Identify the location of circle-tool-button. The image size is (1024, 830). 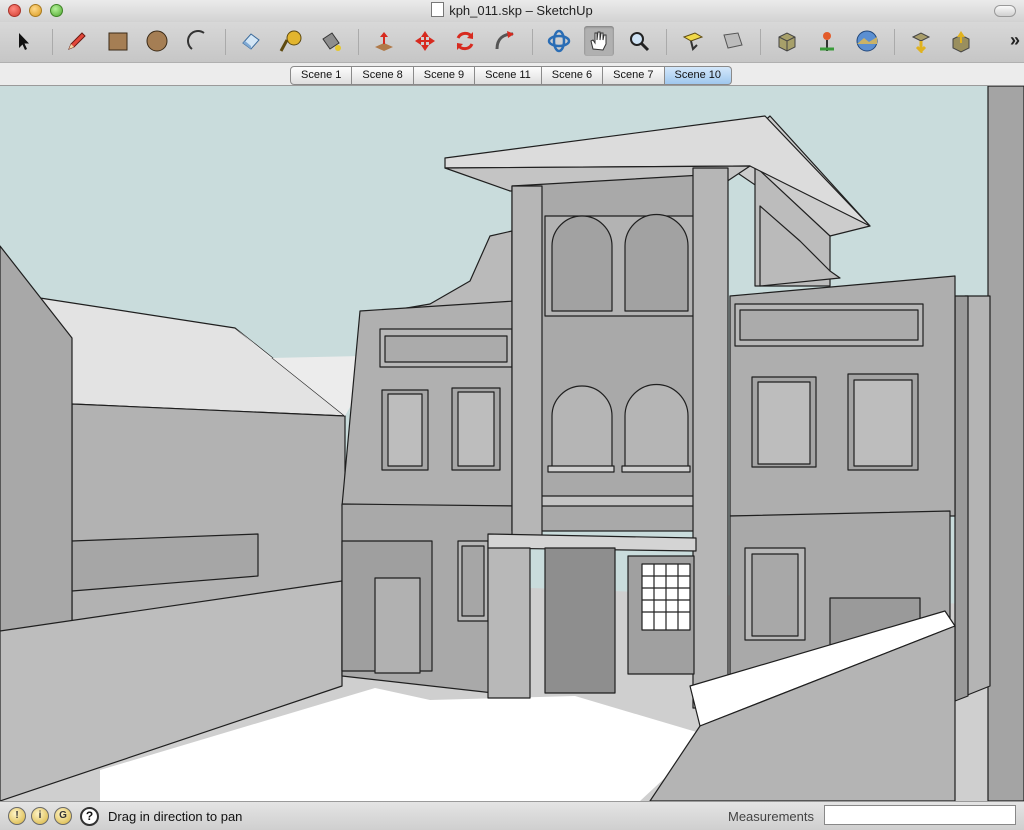
(157, 41).